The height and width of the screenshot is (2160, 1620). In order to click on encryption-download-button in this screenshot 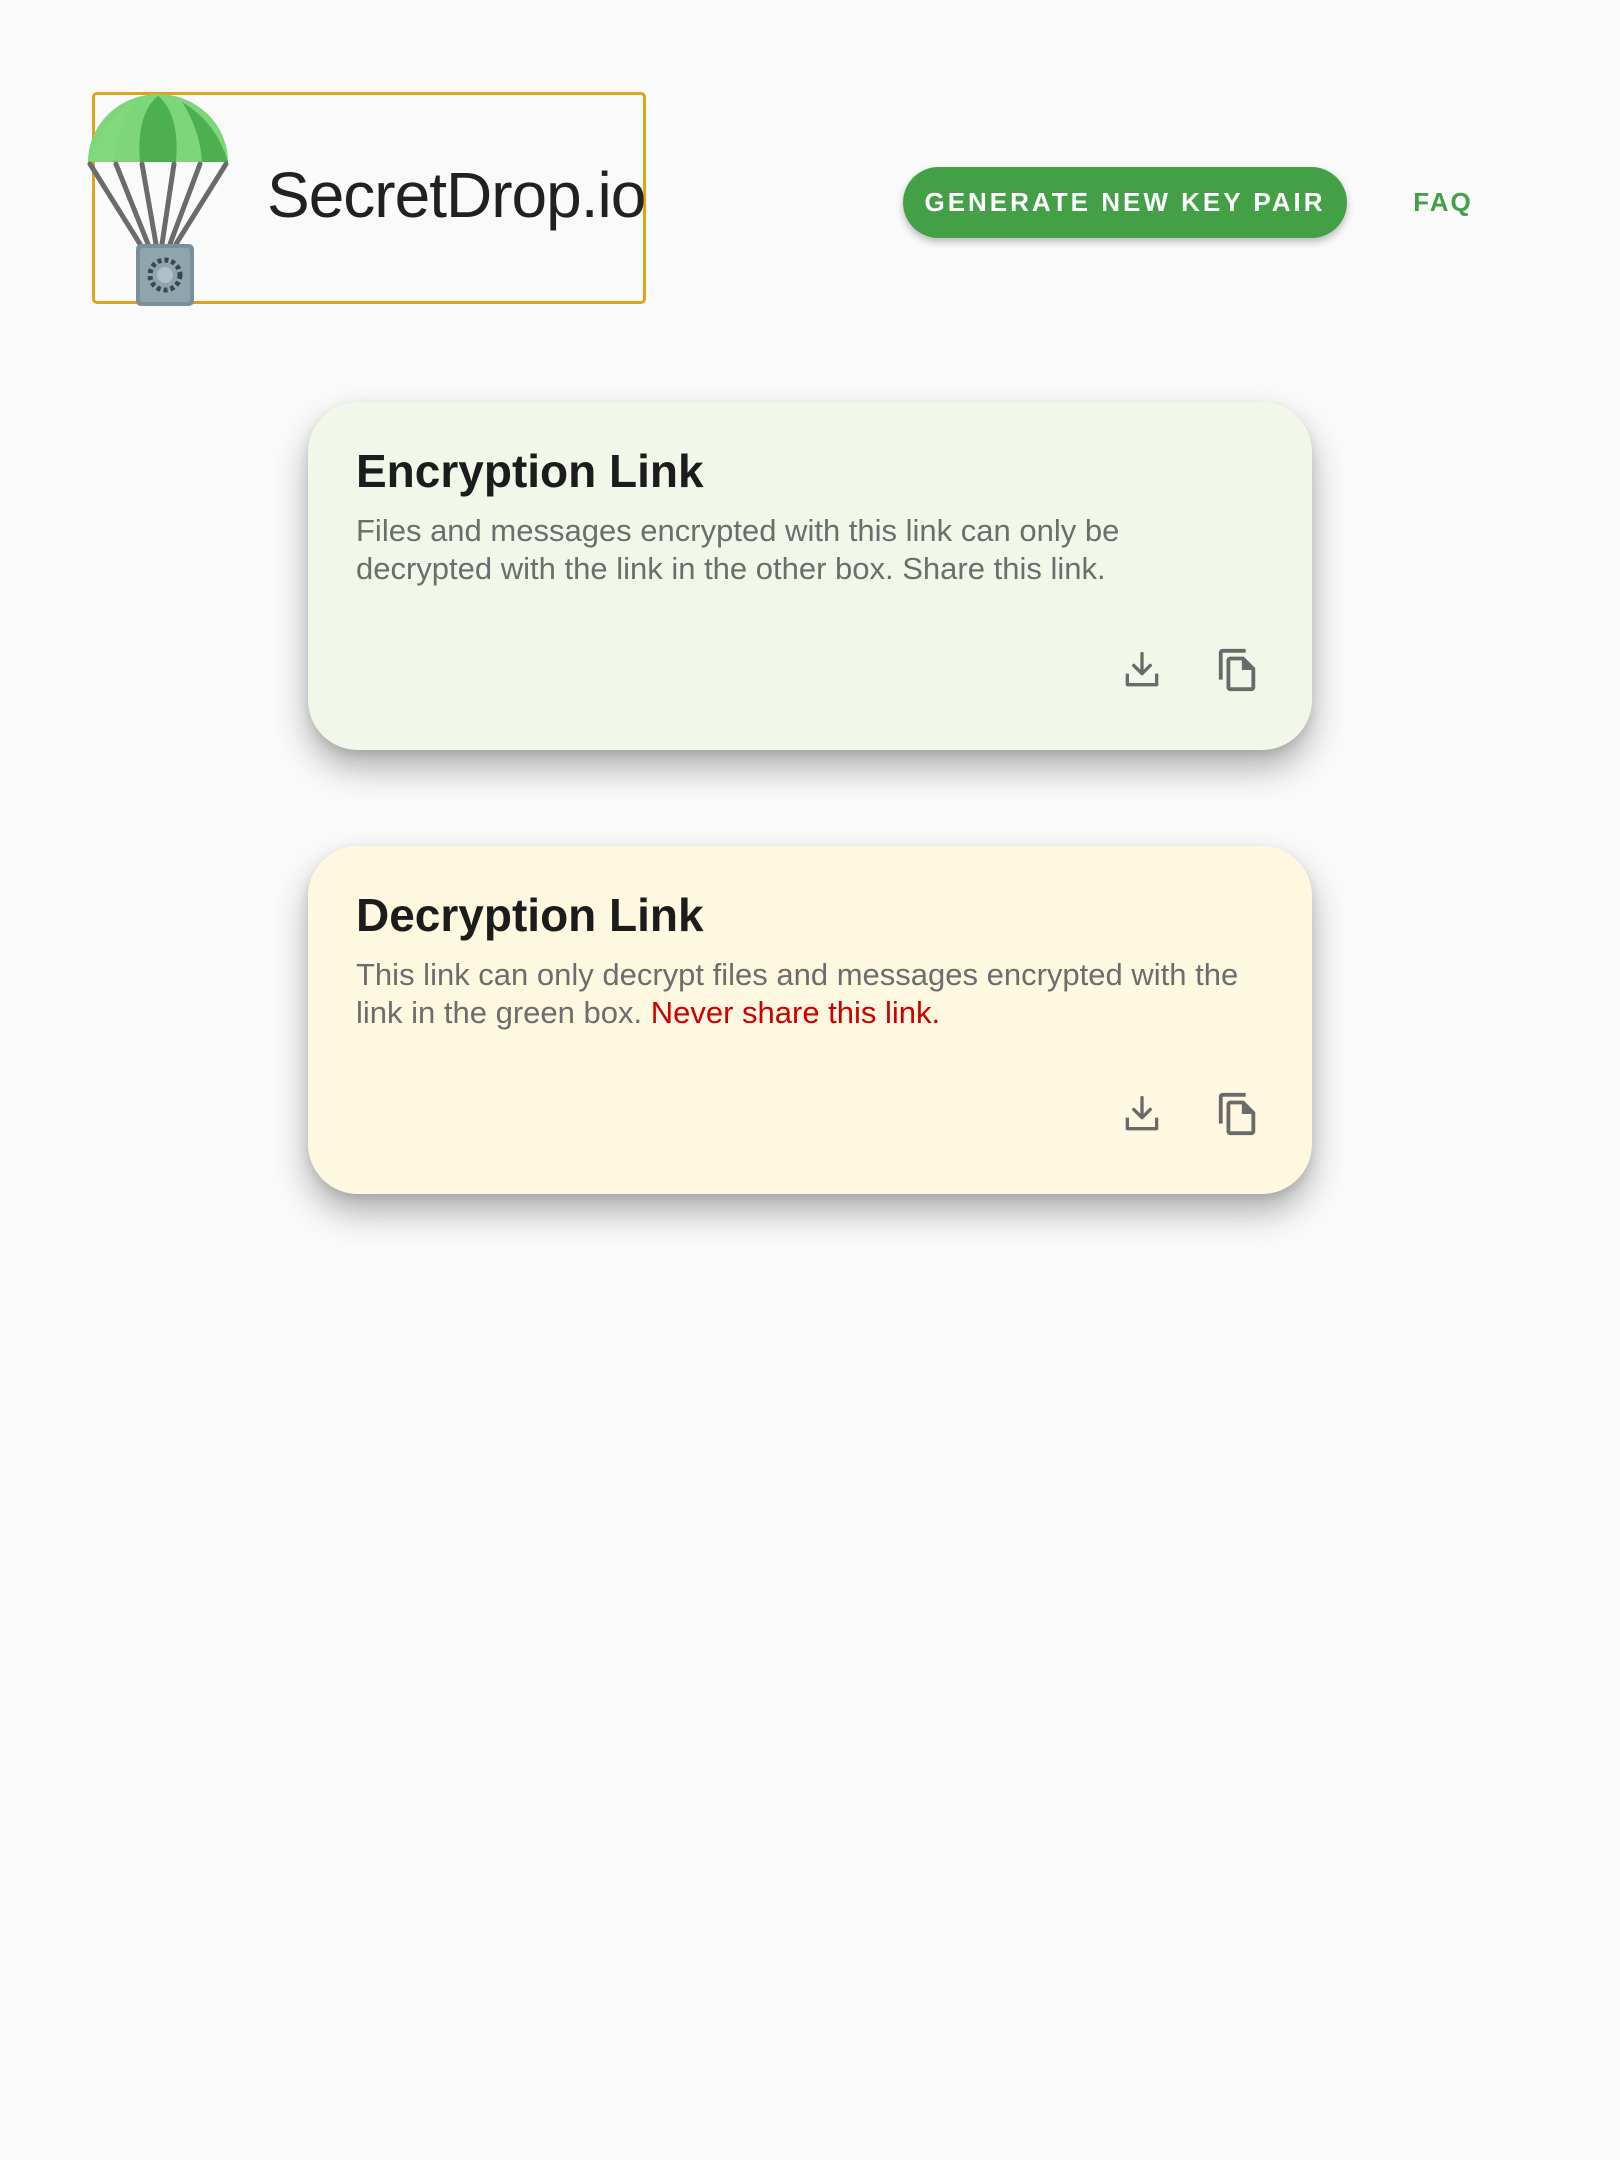, I will do `click(1142, 670)`.